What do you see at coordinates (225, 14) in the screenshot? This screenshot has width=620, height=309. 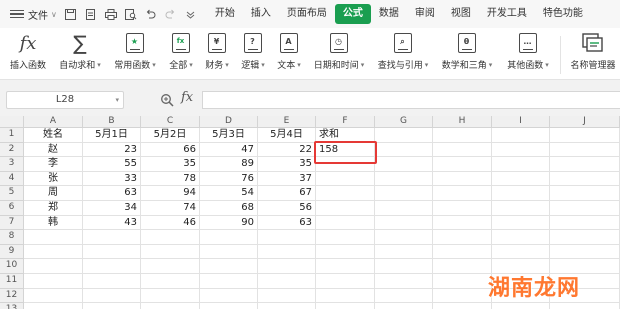 I see `tab-home: 开始` at bounding box center [225, 14].